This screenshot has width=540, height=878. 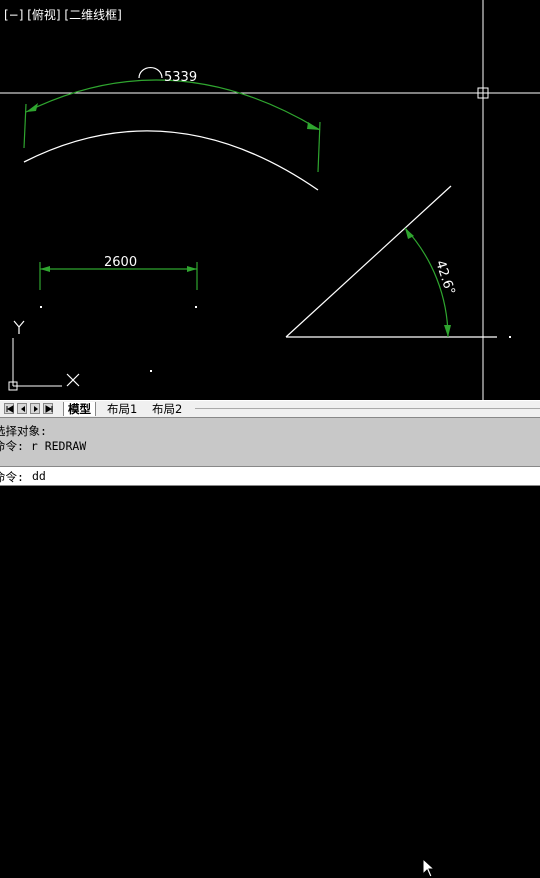 I want to click on command-line: 命令:, so click(x=270, y=476).